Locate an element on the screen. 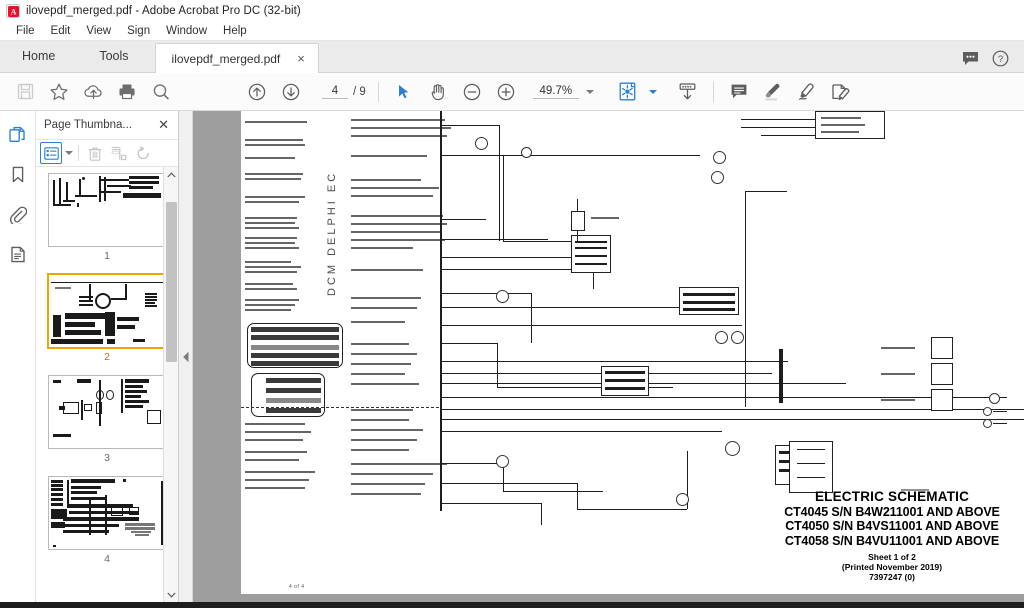  page-total-label: / 9 is located at coordinates (359, 91).